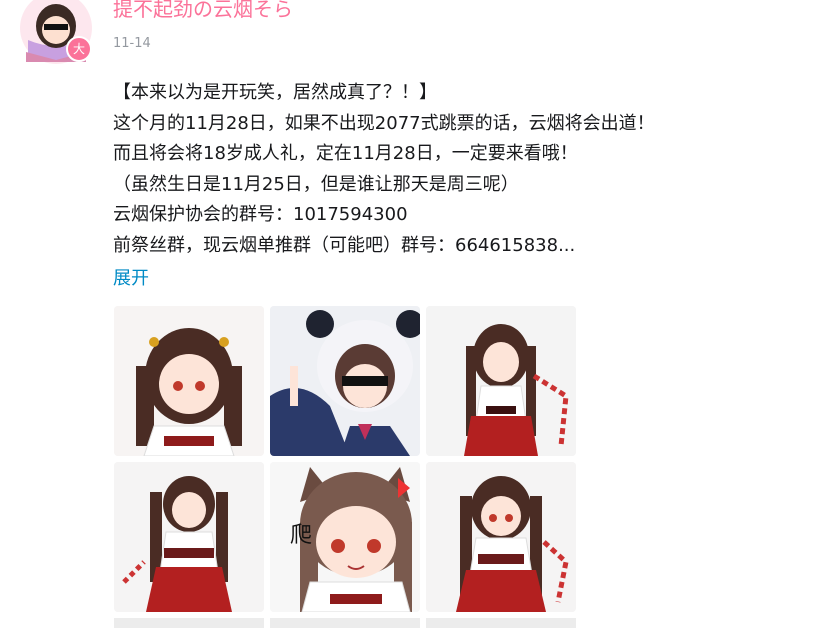 This screenshot has width=816, height=628. Describe the element at coordinates (260, 214) in the screenshot. I see `content-line: 云烟保护协会的群号：1017594300` at that location.